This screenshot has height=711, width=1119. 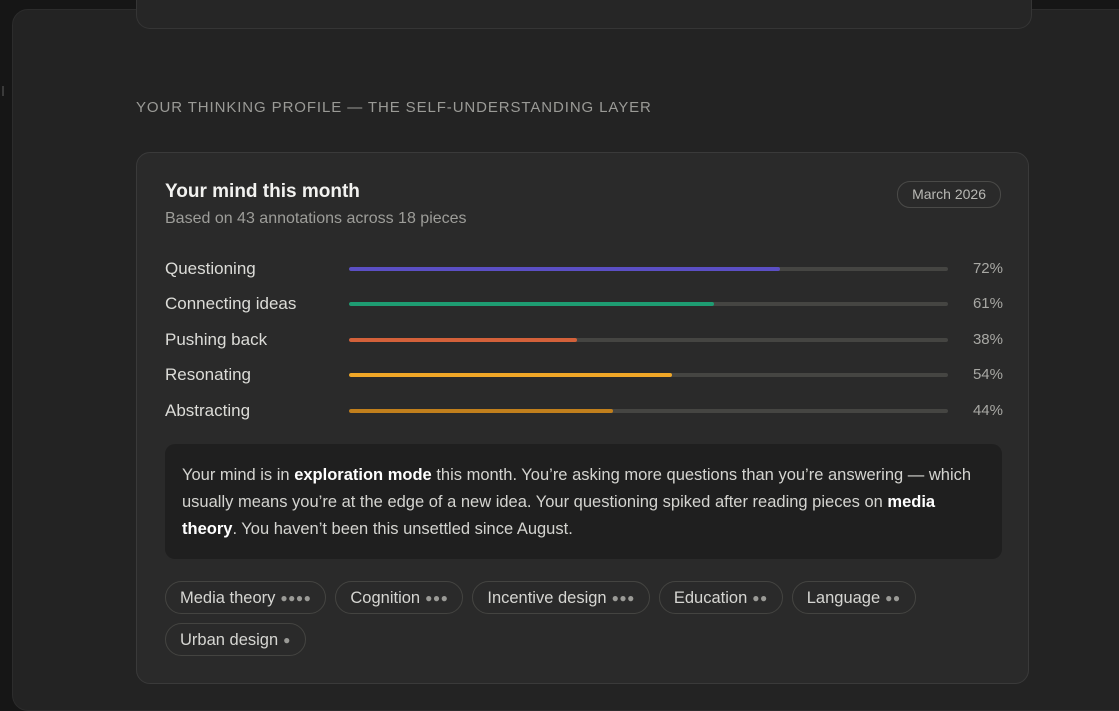 I want to click on metric-value: 38%, so click(x=987, y=339).